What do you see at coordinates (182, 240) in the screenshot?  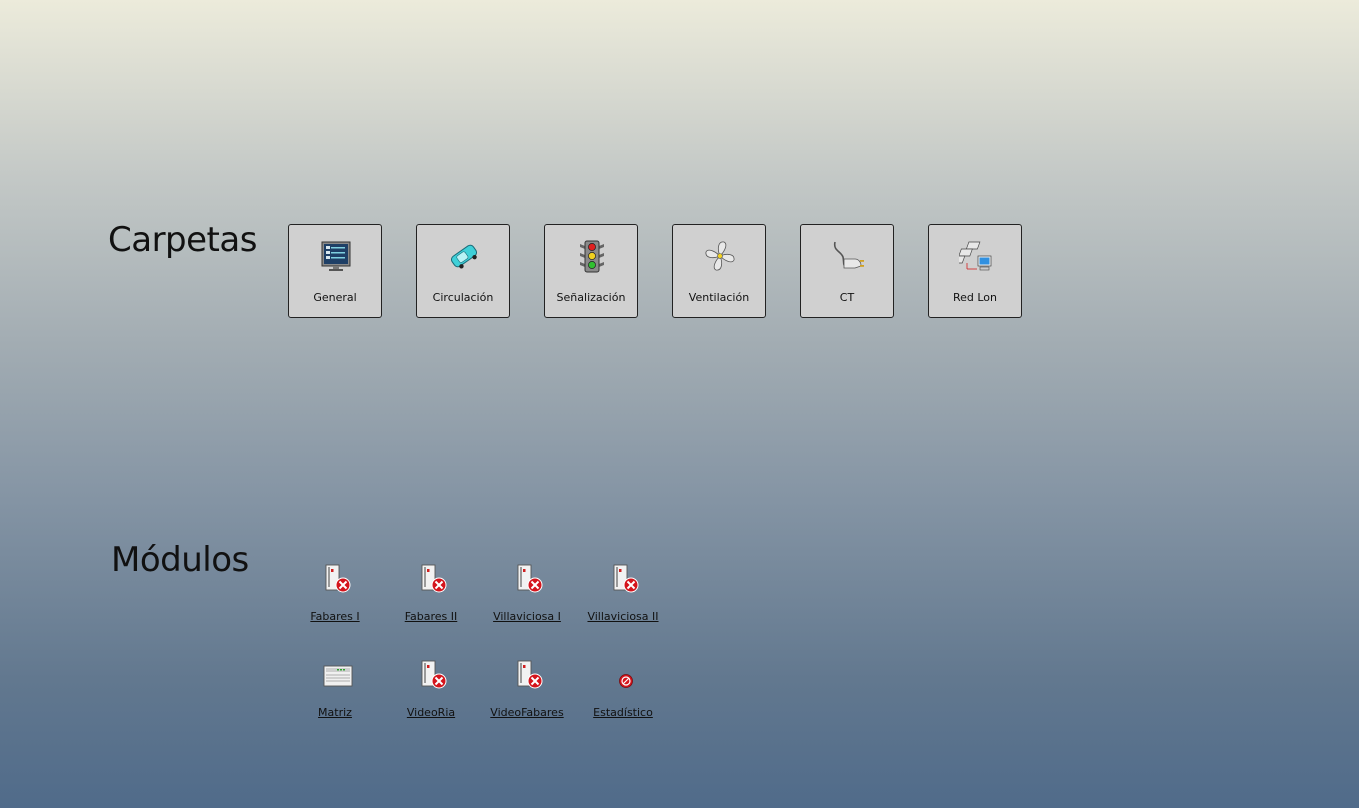 I see `carpetas-heading: Carpetas` at bounding box center [182, 240].